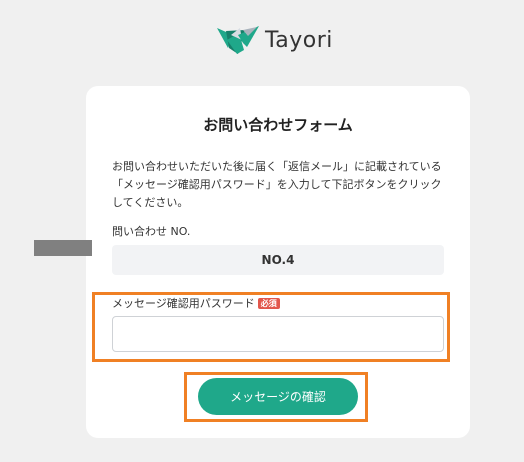  Describe the element at coordinates (268, 303) in the screenshot. I see `required-badge: 必須` at that location.